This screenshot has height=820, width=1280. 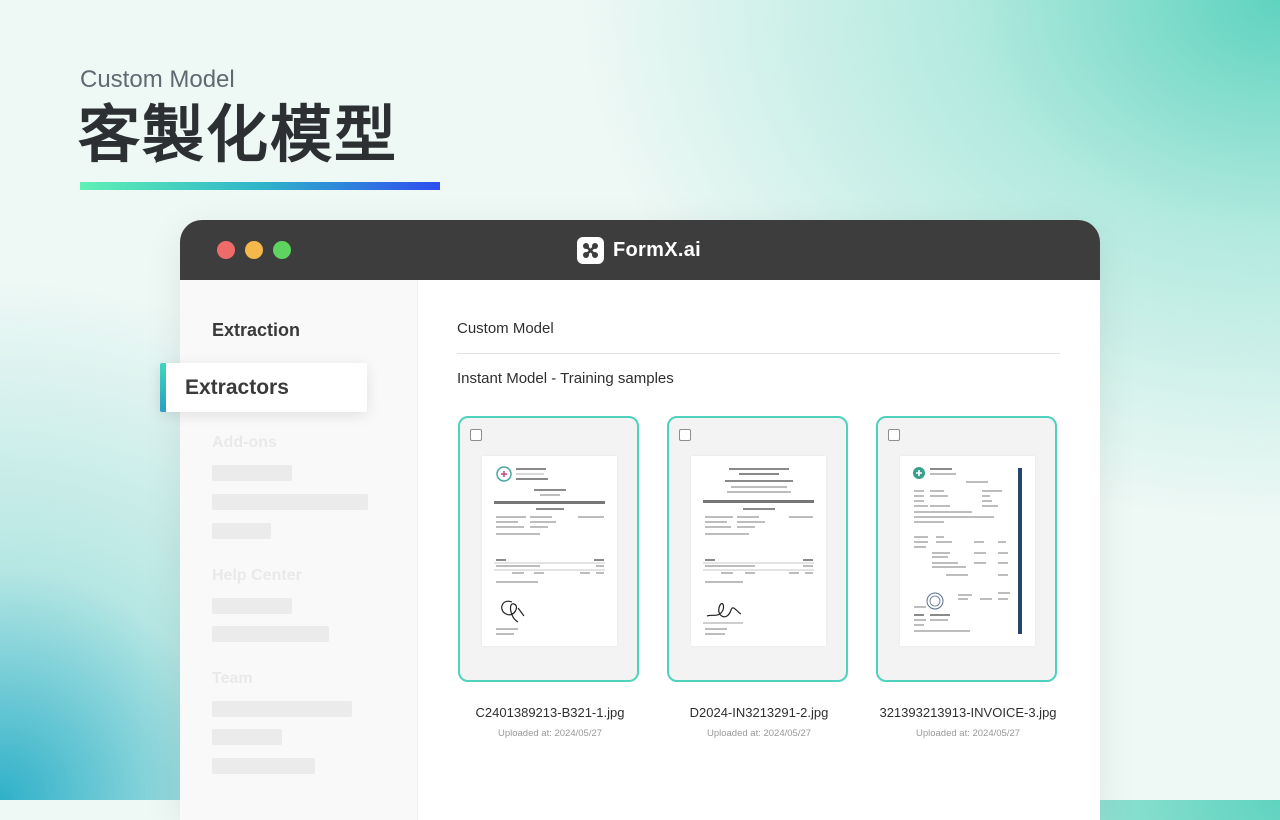 I want to click on divider, so click(x=758, y=353).